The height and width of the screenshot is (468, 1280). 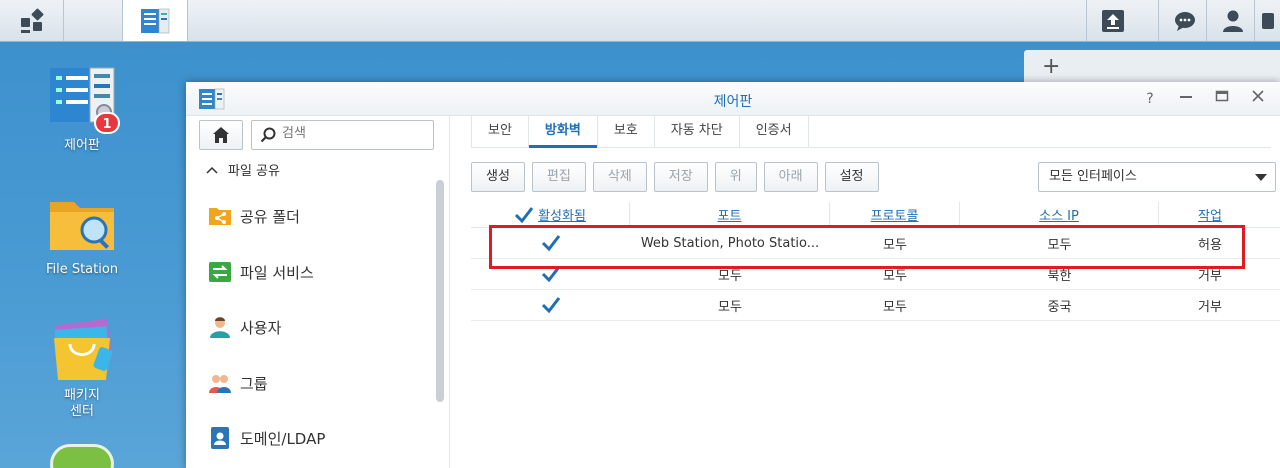 I want to click on sidebar-item-domain-ldap: 도메인/LDAP, so click(x=266, y=438).